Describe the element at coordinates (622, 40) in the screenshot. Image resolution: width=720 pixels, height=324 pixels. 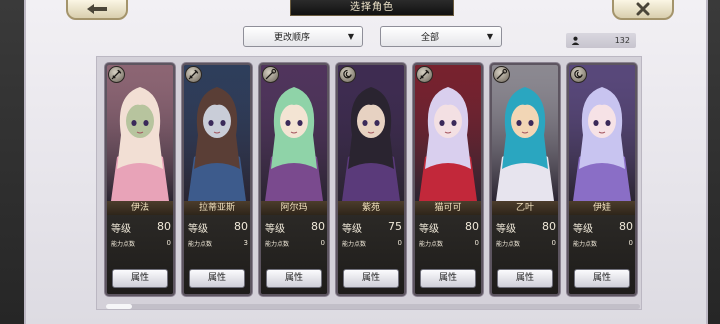
I see `owned-count: 132` at that location.